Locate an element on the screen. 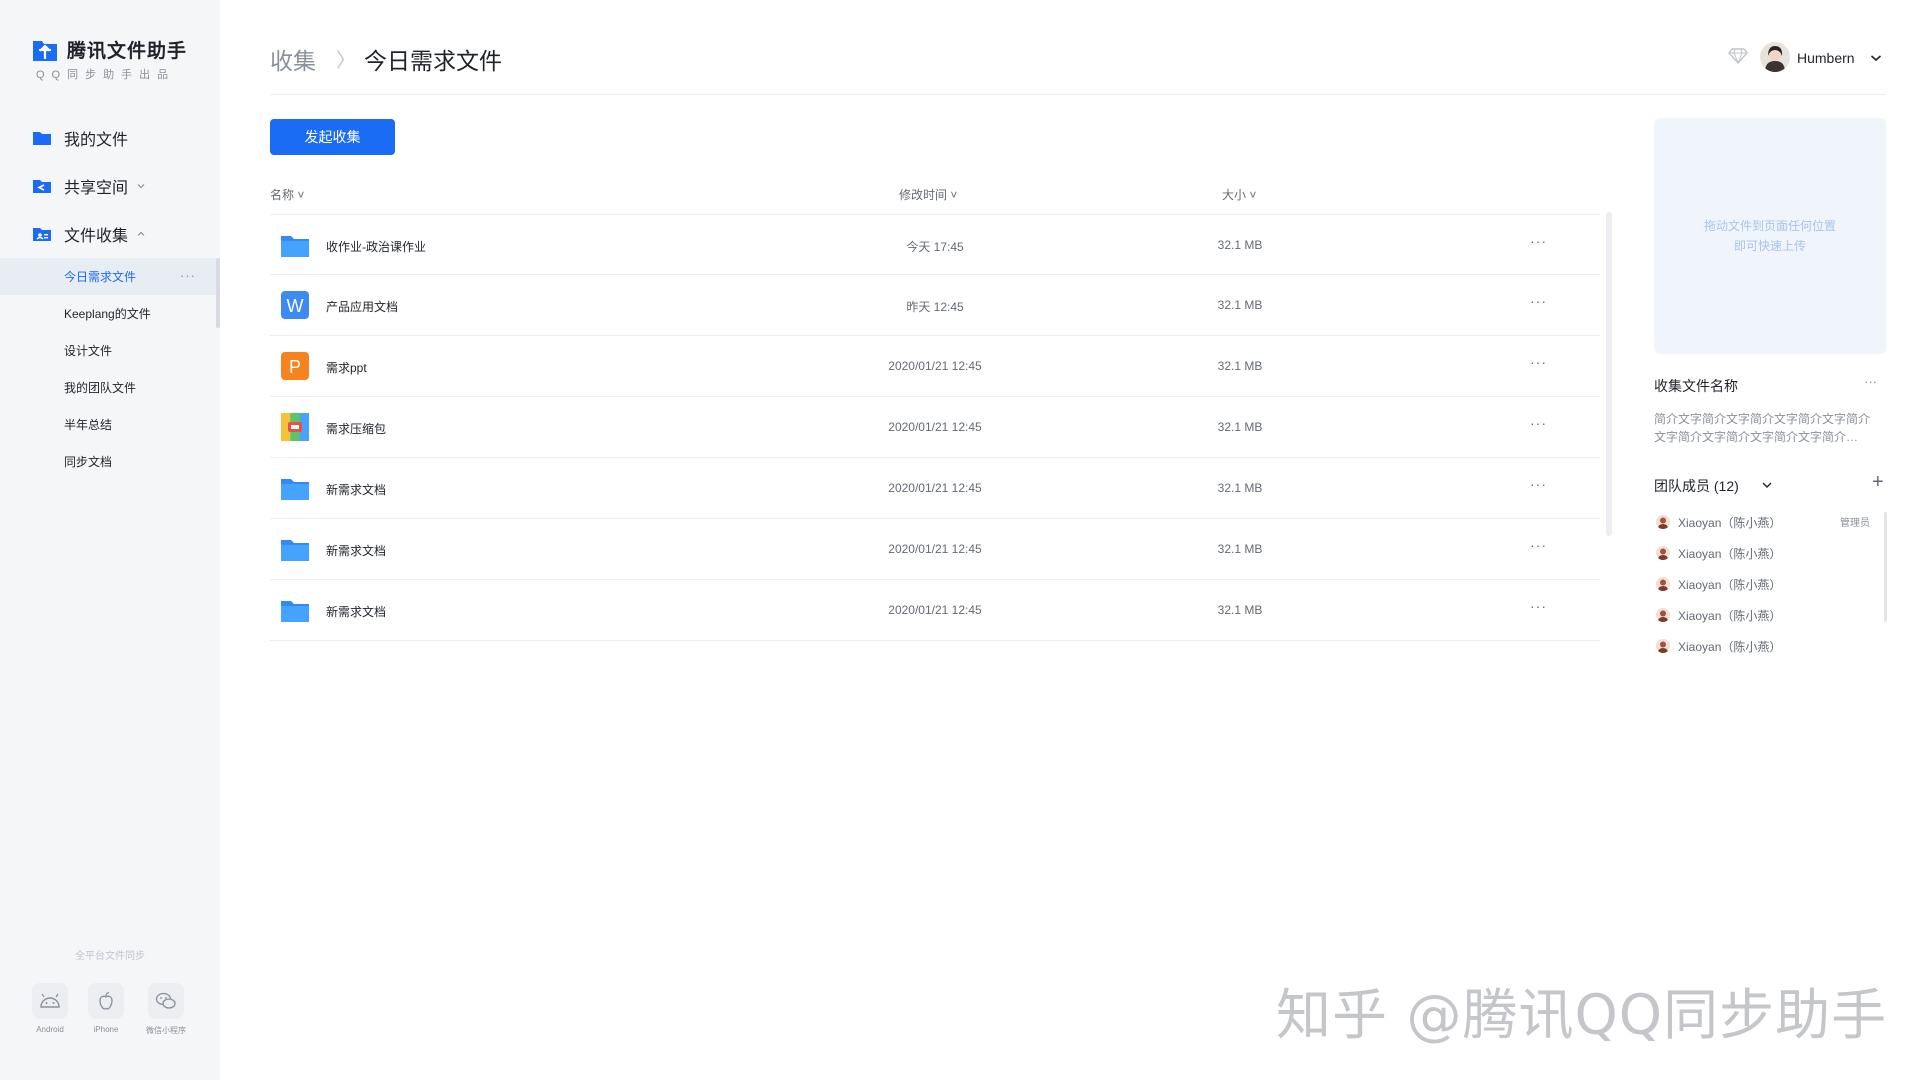 This screenshot has width=1920, height=1080. sub-item-label: 我的团队文件 is located at coordinates (100, 388).